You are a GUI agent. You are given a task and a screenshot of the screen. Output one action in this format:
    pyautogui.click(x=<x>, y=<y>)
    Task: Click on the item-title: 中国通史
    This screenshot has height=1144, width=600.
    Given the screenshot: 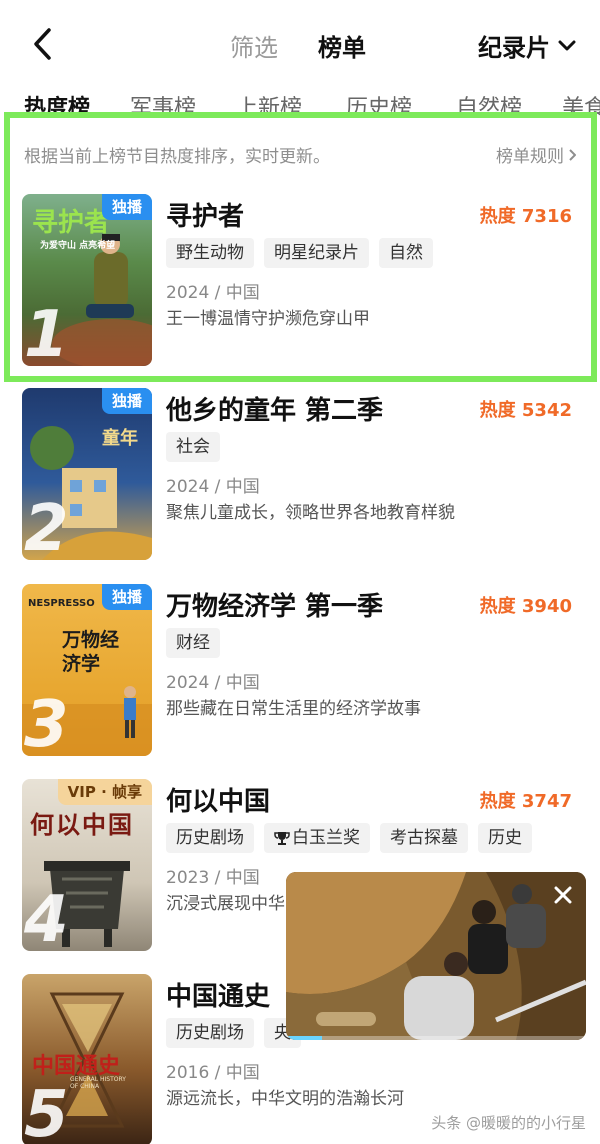 What is the action you would take?
    pyautogui.click(x=218, y=994)
    